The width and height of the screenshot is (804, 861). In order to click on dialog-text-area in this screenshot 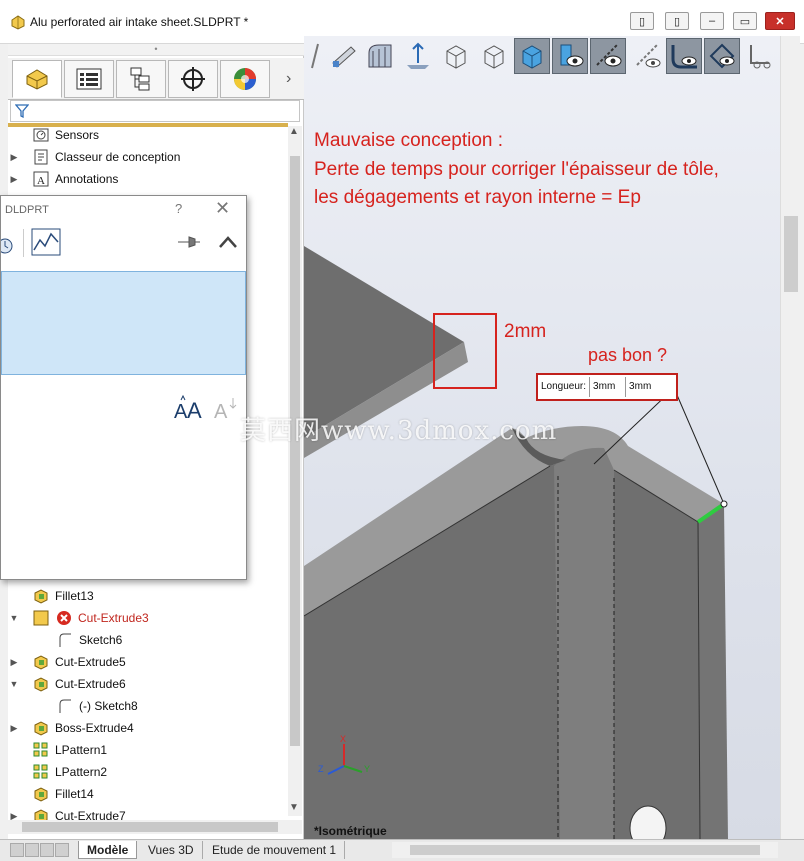, I will do `click(123, 323)`.